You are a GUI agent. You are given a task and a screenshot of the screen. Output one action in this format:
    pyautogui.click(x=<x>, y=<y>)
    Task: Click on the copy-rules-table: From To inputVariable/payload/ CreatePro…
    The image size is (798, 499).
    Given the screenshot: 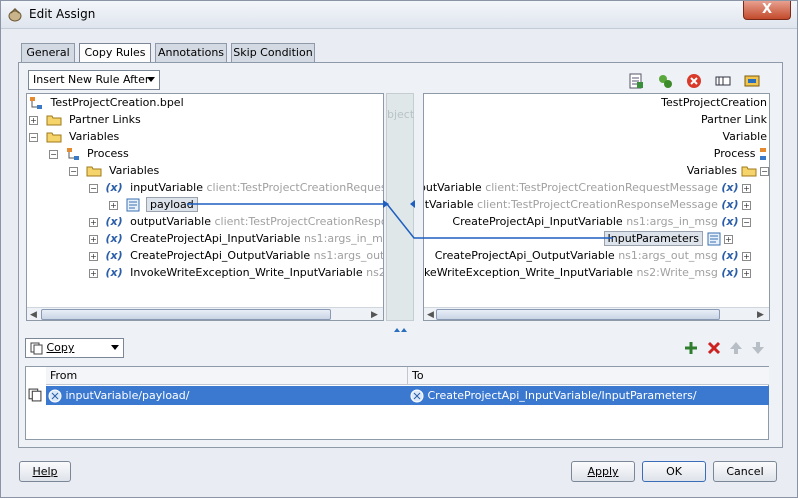 What is the action you would take?
    pyautogui.click(x=397, y=403)
    